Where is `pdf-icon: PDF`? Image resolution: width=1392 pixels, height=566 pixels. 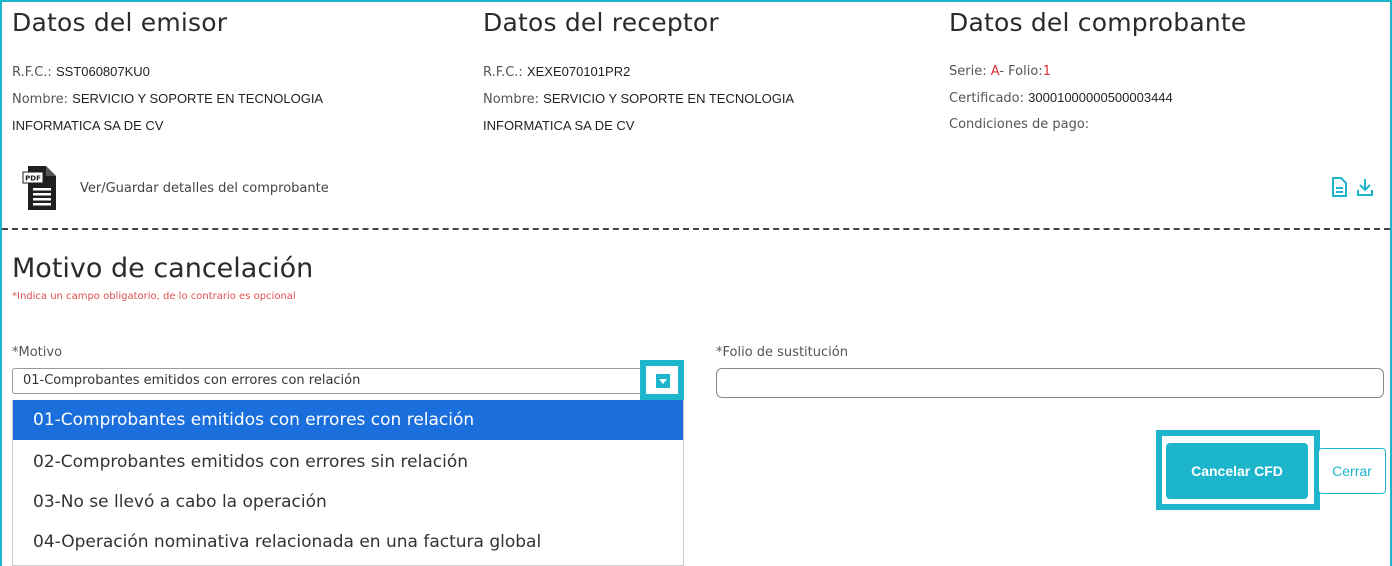 pdf-icon: PDF is located at coordinates (39, 188).